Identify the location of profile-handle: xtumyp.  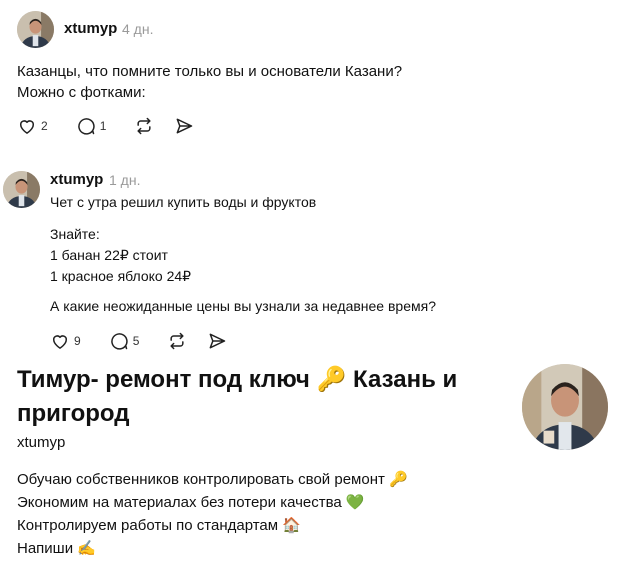
(41, 442).